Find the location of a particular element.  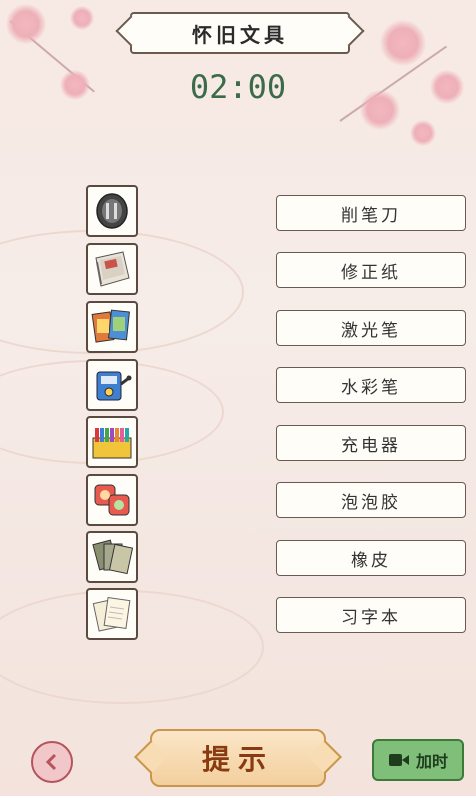

answer-option-6: 泡泡胶 is located at coordinates (371, 500).